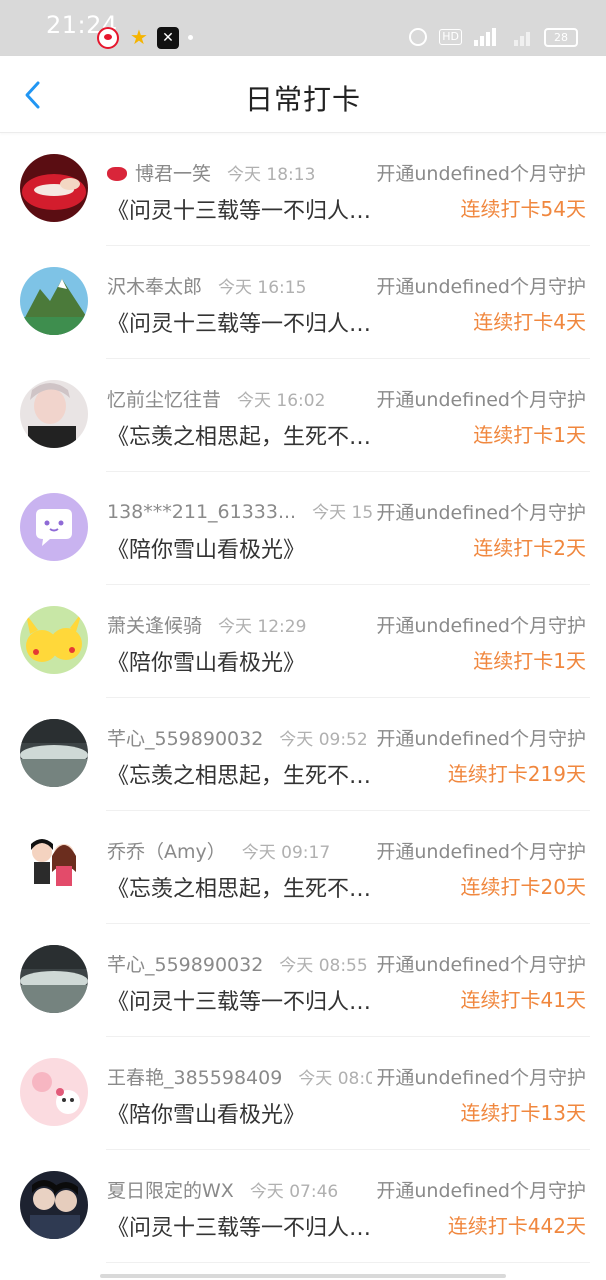  Describe the element at coordinates (303, 1276) in the screenshot. I see `home-indicator` at that location.